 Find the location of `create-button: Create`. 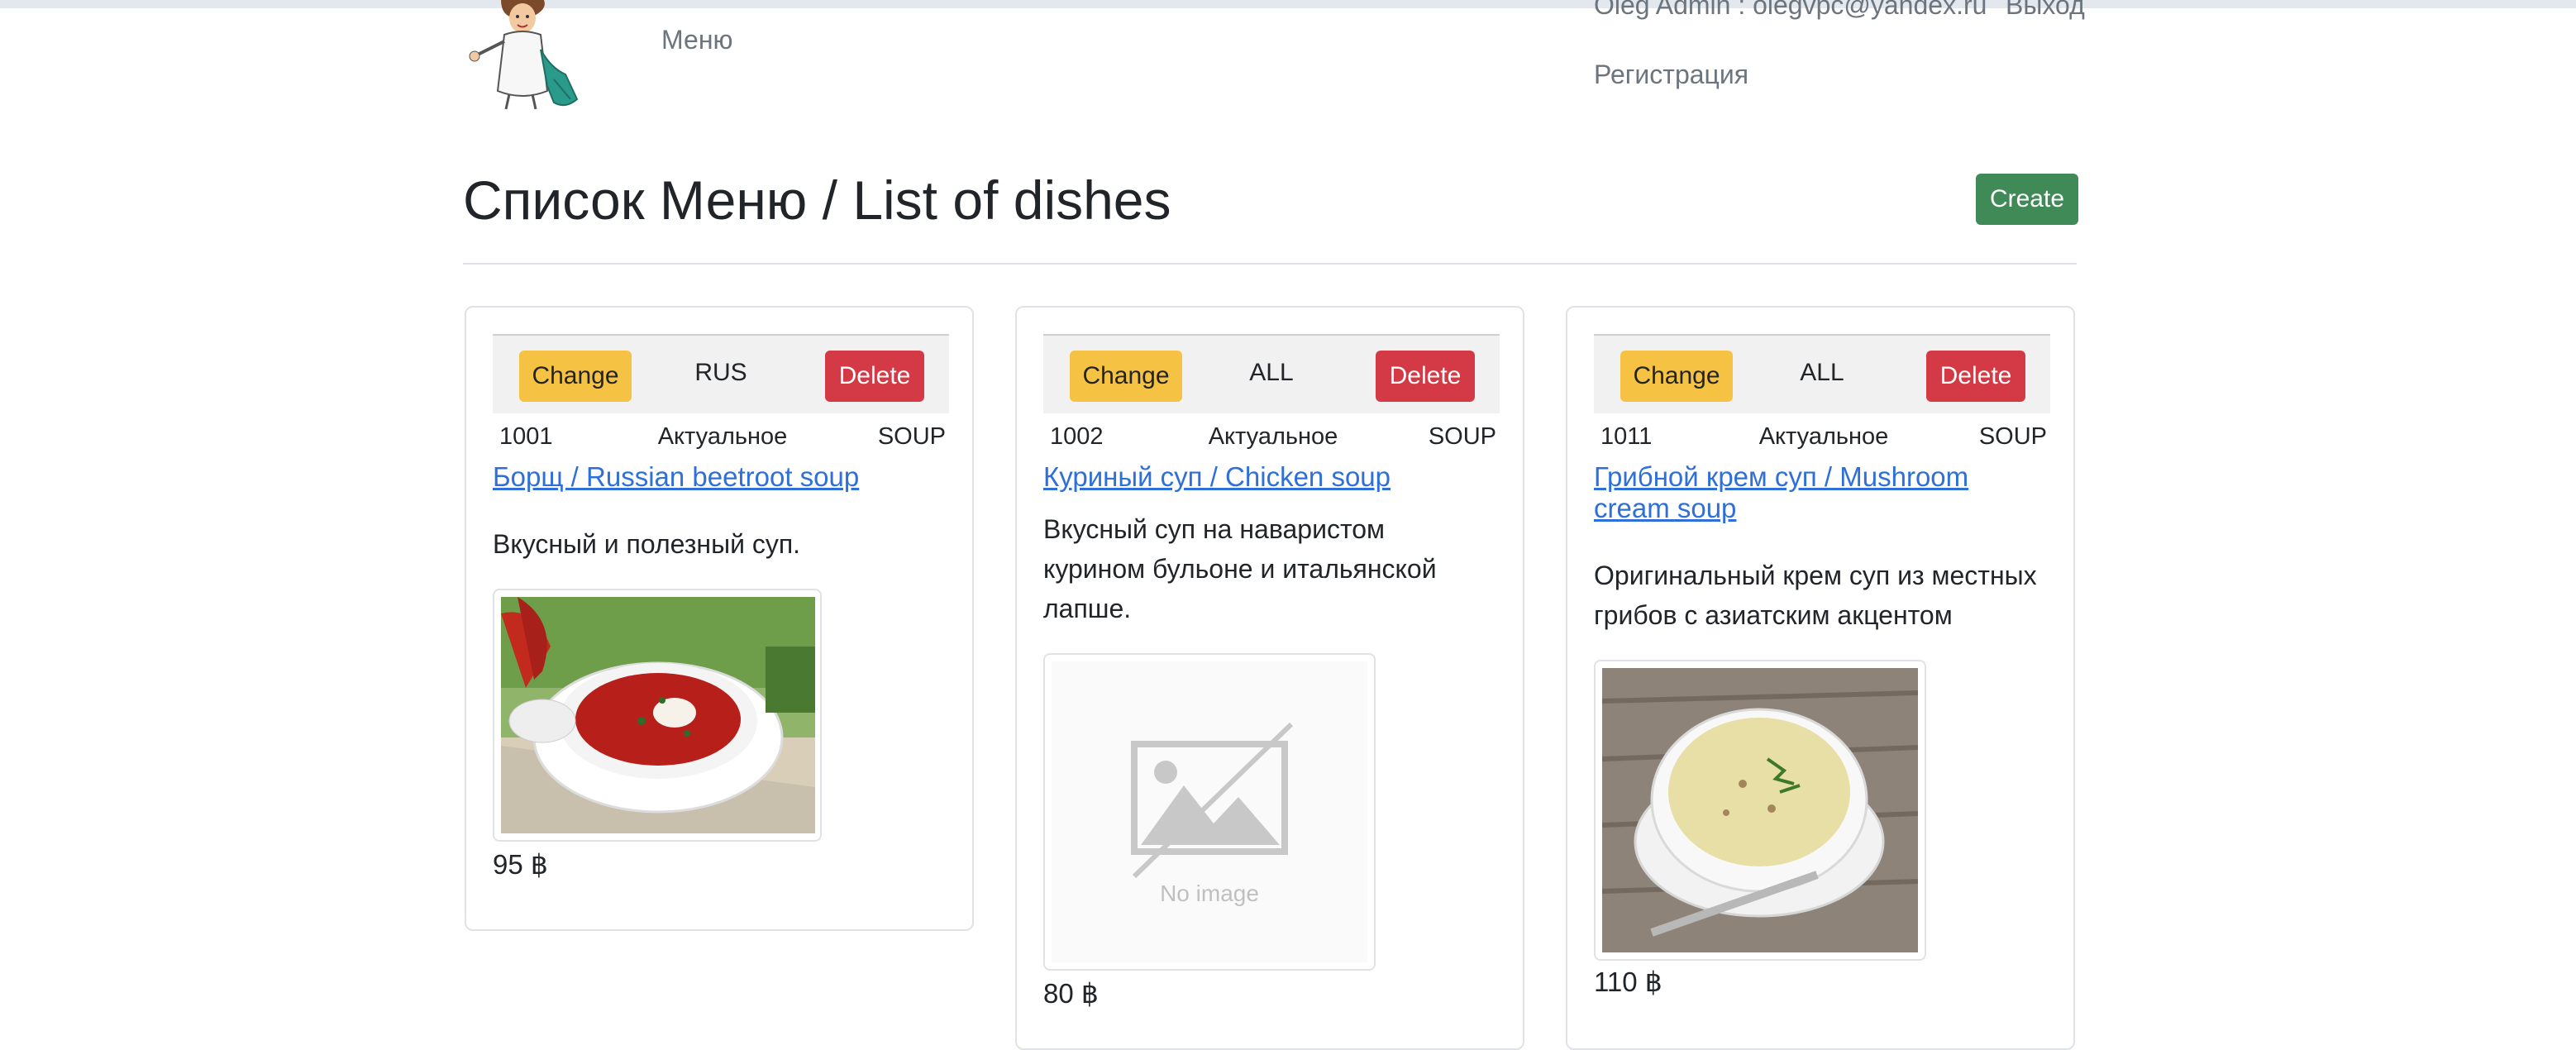

create-button: Create is located at coordinates (2027, 199).